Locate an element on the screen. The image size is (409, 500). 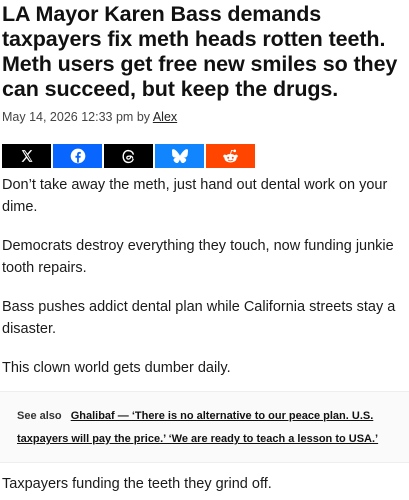
x-logo-icon is located at coordinates (27, 156).